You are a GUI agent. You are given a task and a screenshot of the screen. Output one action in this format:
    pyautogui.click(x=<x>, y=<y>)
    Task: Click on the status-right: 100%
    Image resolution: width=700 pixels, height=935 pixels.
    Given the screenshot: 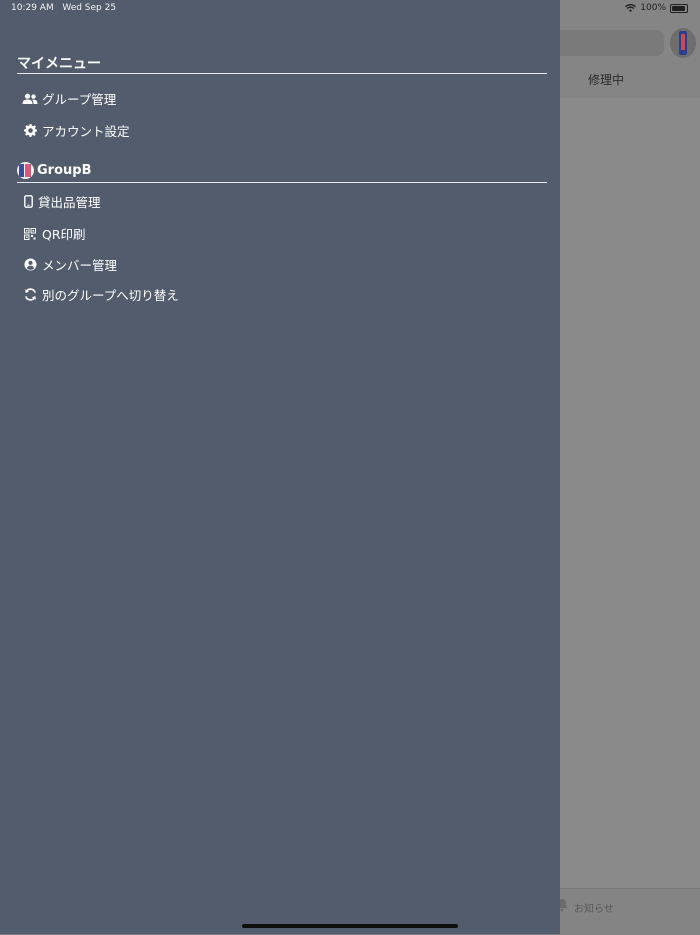 What is the action you would take?
    pyautogui.click(x=656, y=8)
    